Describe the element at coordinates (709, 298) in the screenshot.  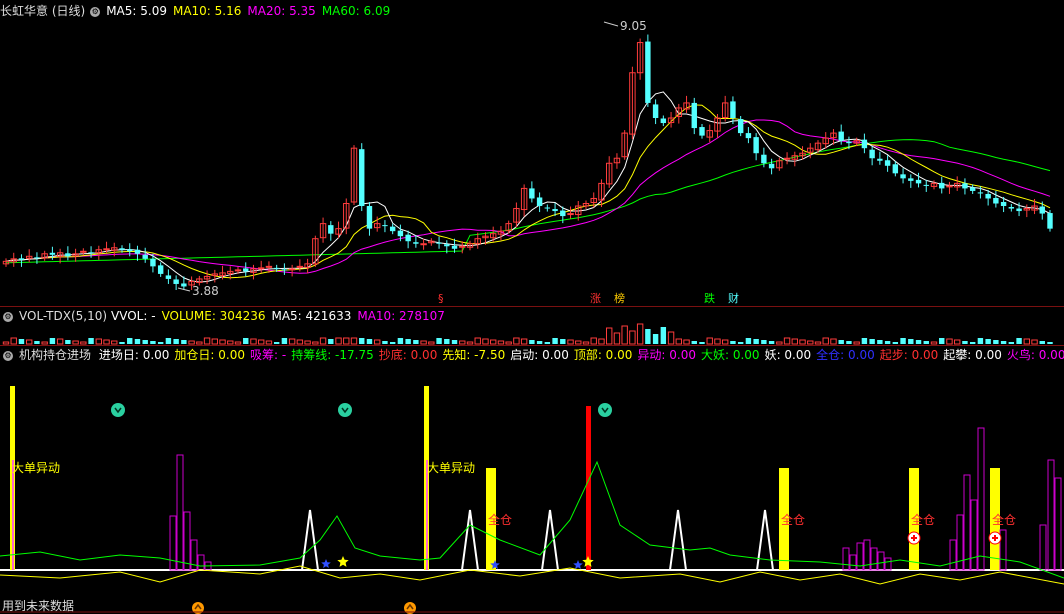
I see `limit-down-marker: 跌` at that location.